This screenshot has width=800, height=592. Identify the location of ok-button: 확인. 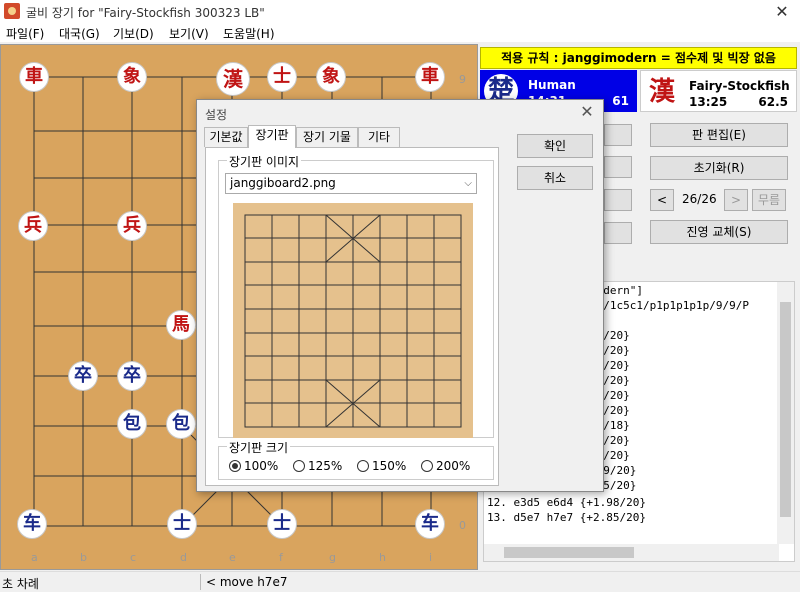
(555, 146).